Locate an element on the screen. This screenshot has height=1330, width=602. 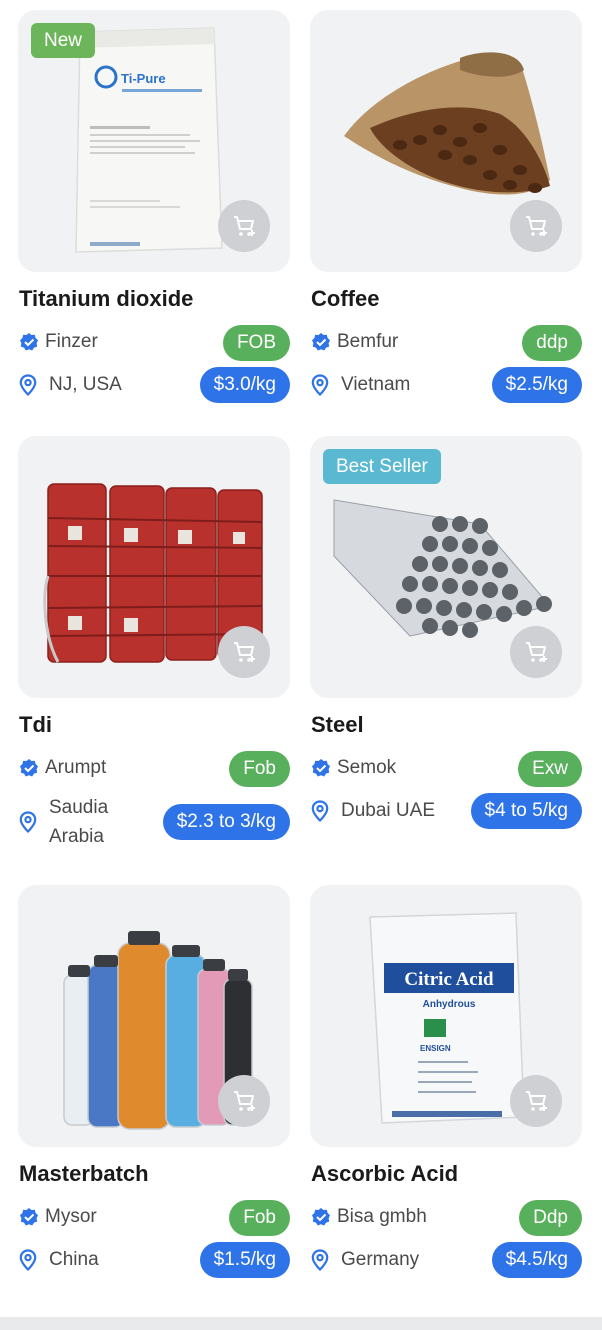
seller: Bemfur is located at coordinates (354, 342).